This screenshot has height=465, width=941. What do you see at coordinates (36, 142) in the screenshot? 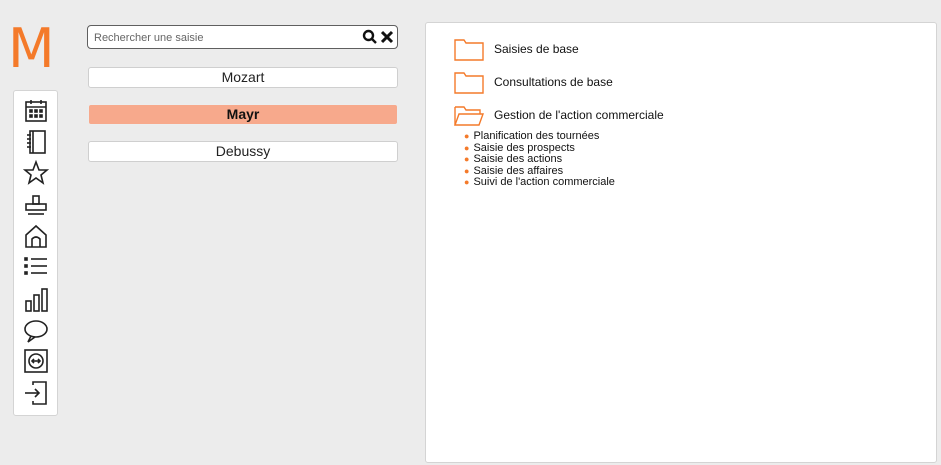
I see `address-book-icon` at bounding box center [36, 142].